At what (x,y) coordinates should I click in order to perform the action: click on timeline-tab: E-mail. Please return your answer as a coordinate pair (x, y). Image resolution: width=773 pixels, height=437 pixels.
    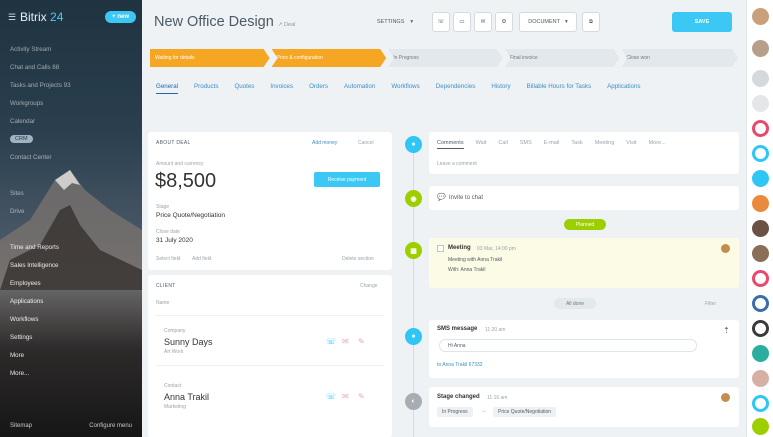
    Looking at the image, I should click on (552, 144).